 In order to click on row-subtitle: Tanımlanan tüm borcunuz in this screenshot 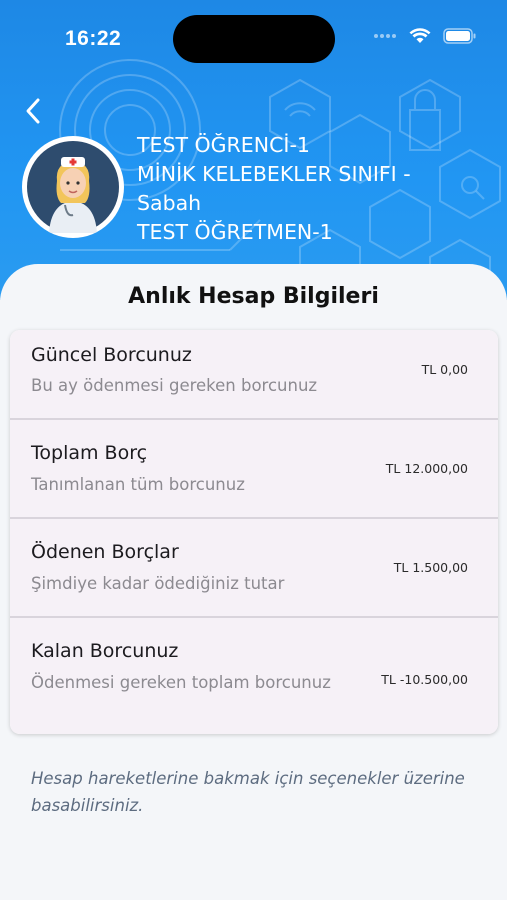, I will do `click(138, 484)`.